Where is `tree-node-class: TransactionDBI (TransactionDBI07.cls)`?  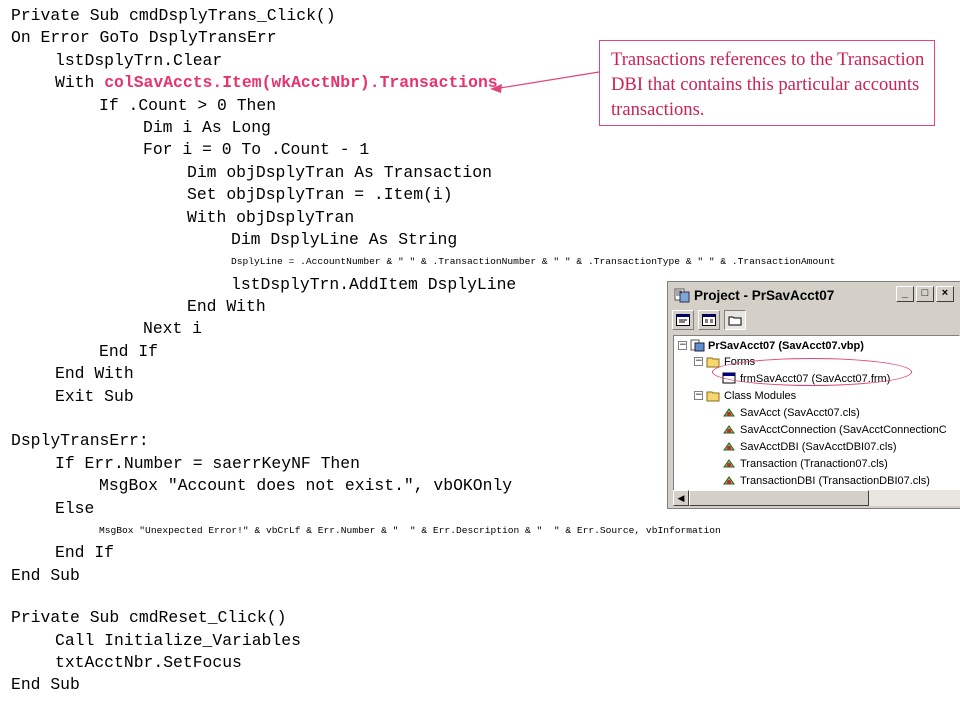
tree-node-class: TransactionDBI (TransactionDBI07.cls) is located at coordinates (826, 480).